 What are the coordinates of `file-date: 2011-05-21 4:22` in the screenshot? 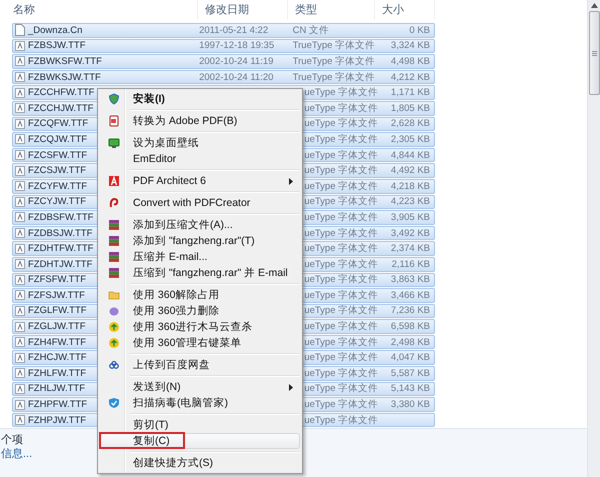 It's located at (233, 30).